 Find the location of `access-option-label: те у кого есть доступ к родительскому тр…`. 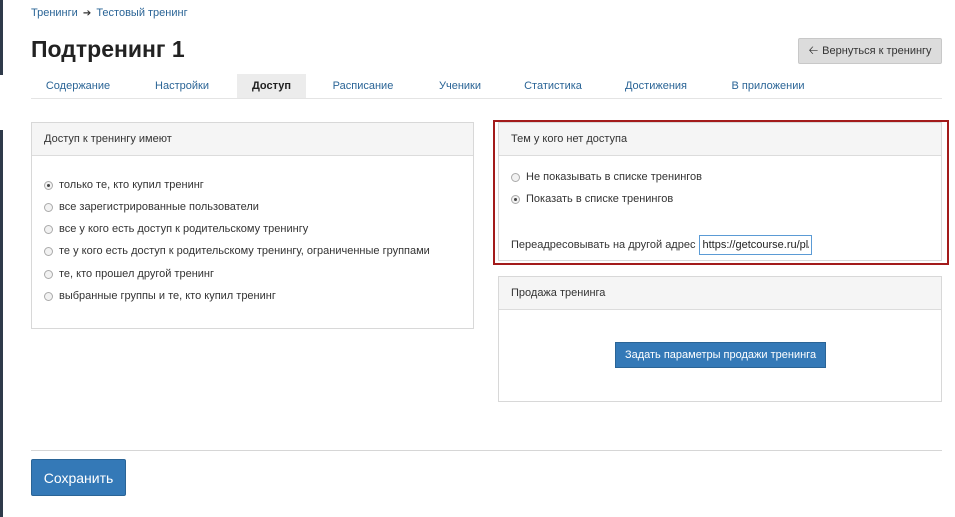

access-option-label: те у кого есть доступ к родительскому тр… is located at coordinates (244, 251).